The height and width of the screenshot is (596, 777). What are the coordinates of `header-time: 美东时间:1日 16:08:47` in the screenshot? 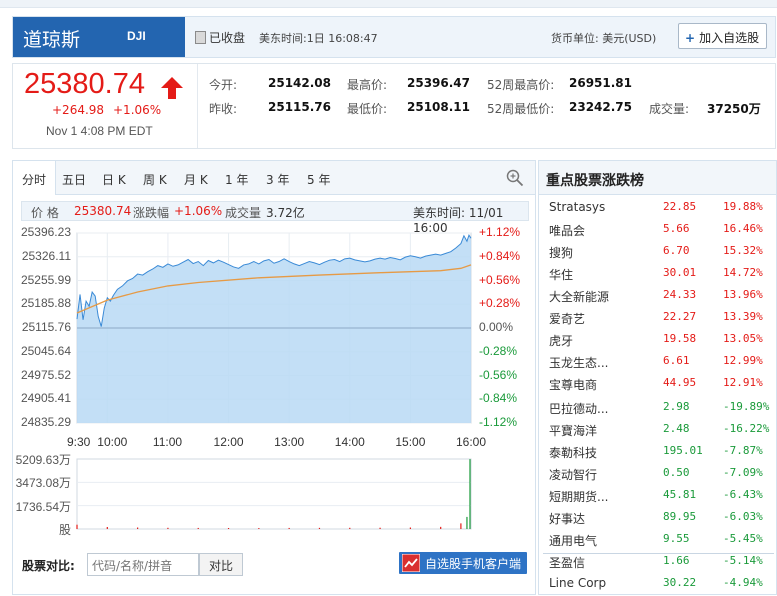 It's located at (318, 38).